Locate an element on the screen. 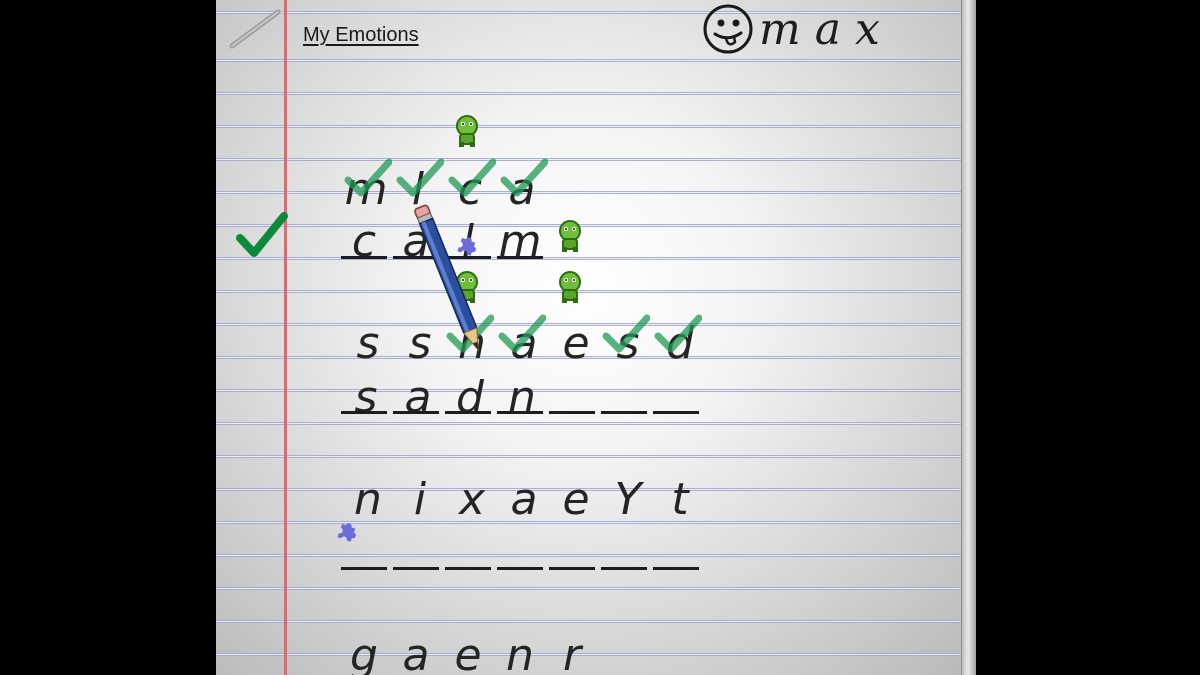  page-title: My Emotions is located at coordinates (361, 35).